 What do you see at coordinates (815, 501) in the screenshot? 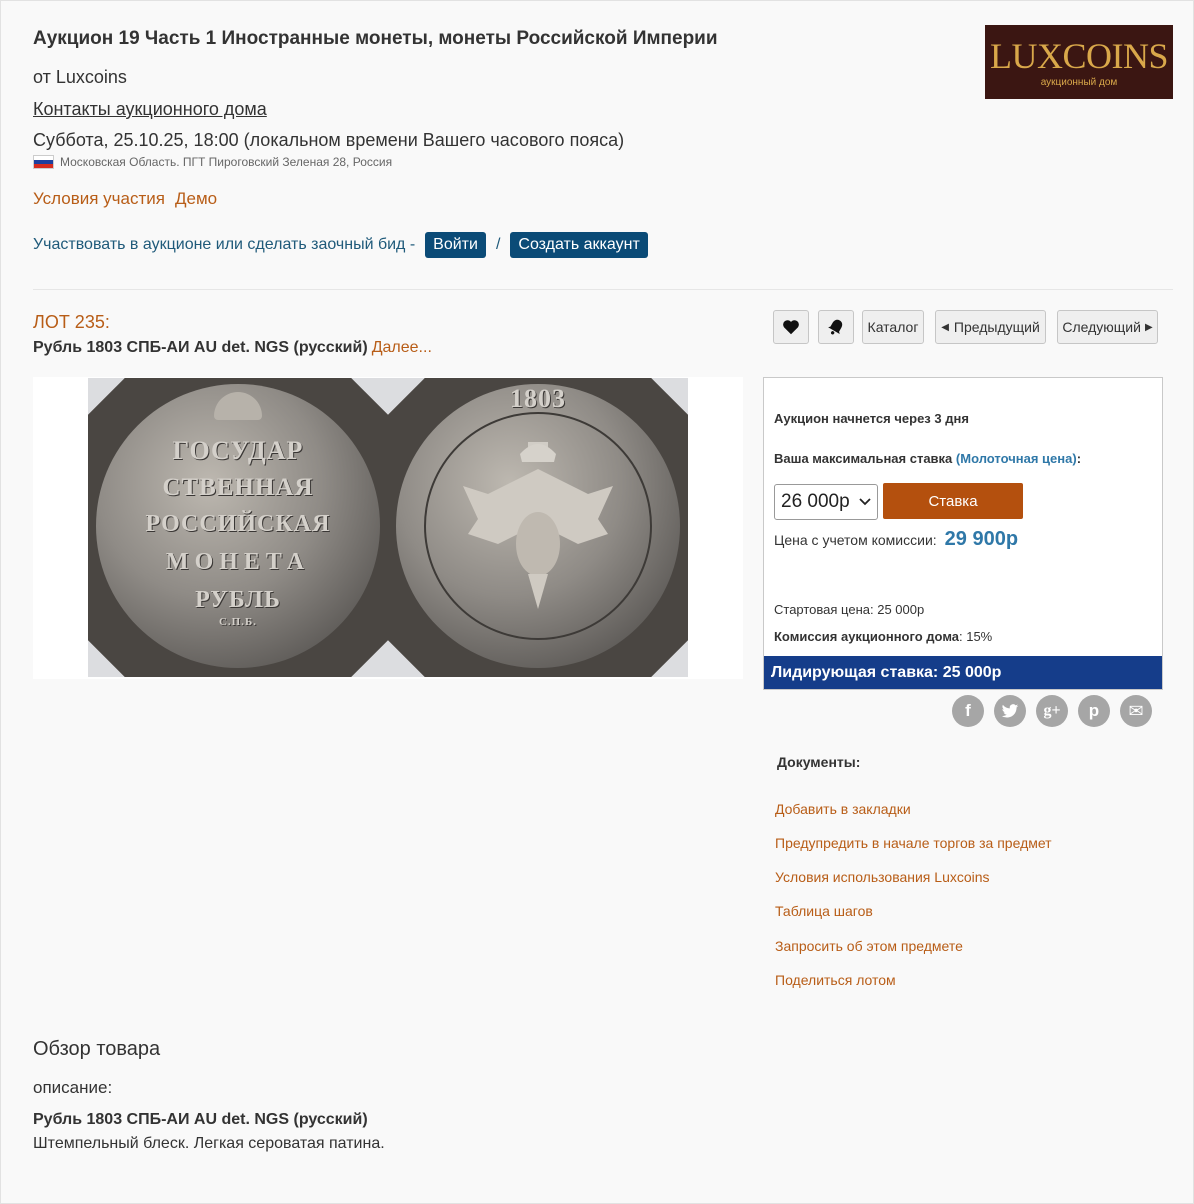
I see `max-bid-value: 26 000р` at bounding box center [815, 501].